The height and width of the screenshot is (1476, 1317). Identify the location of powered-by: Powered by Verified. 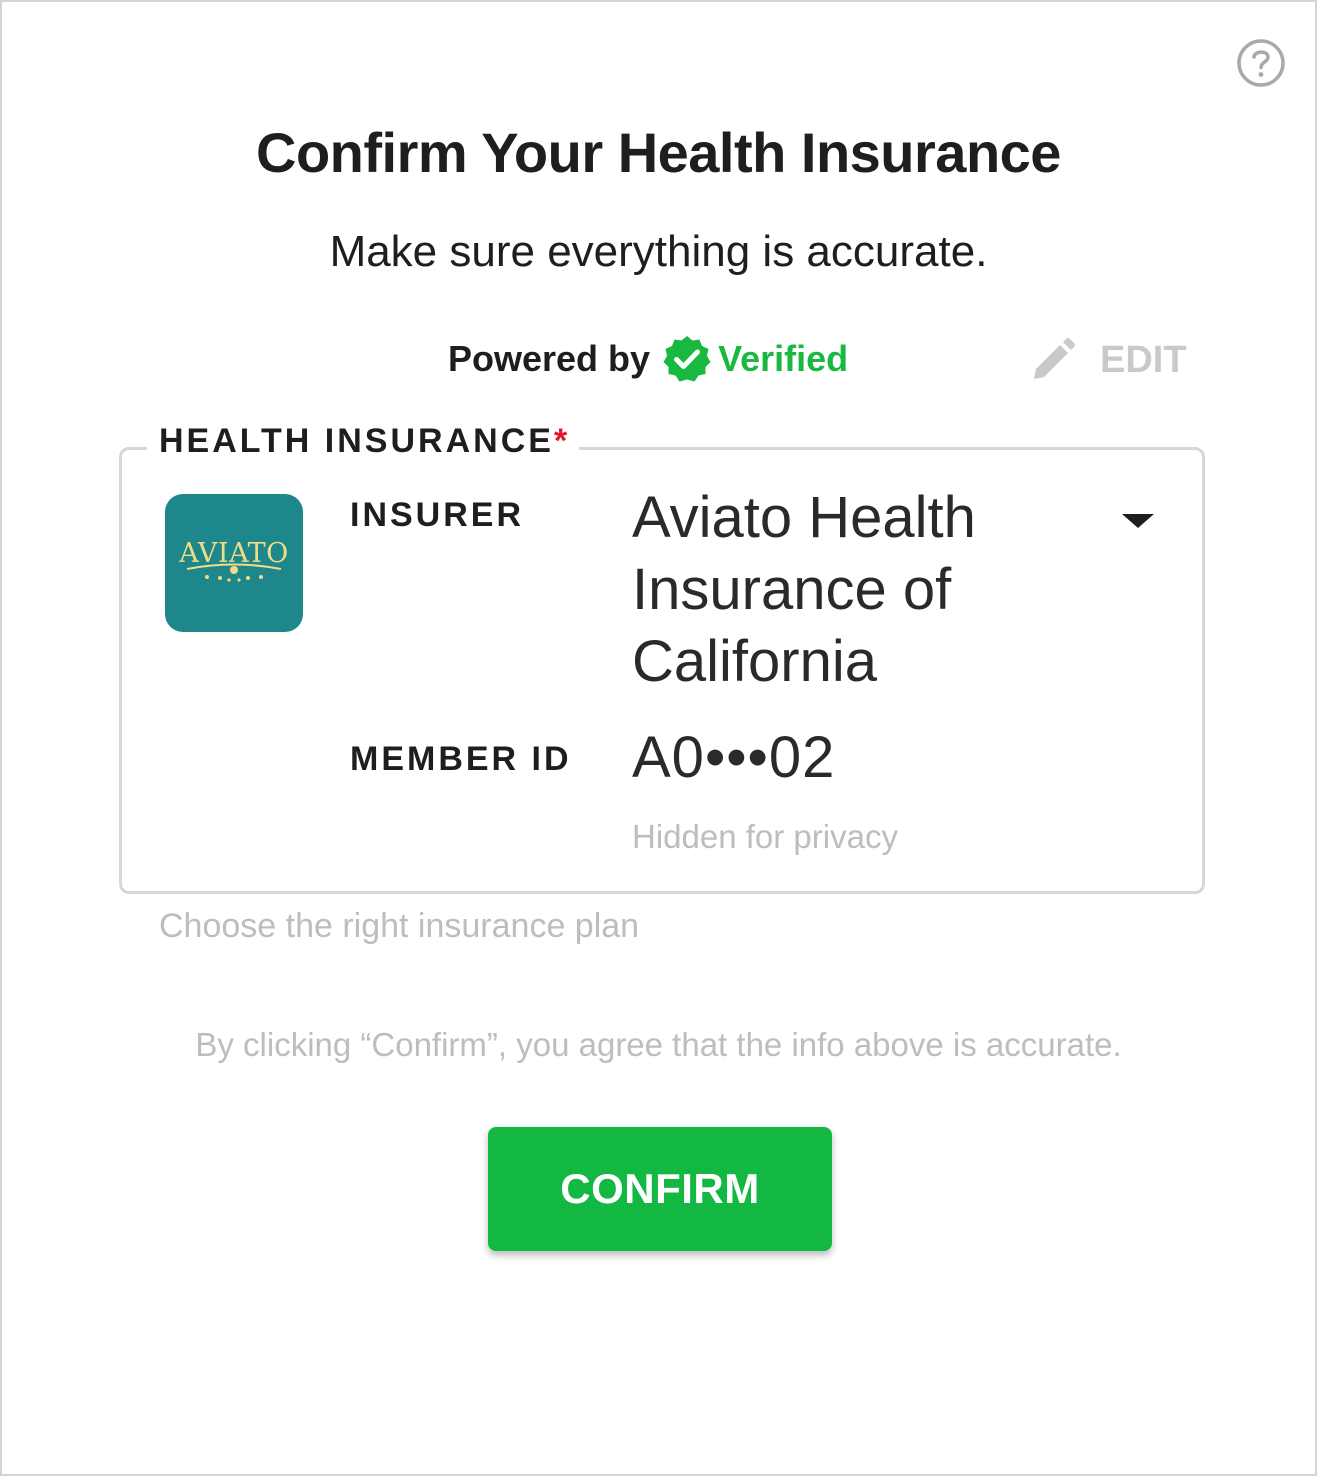
(648, 359).